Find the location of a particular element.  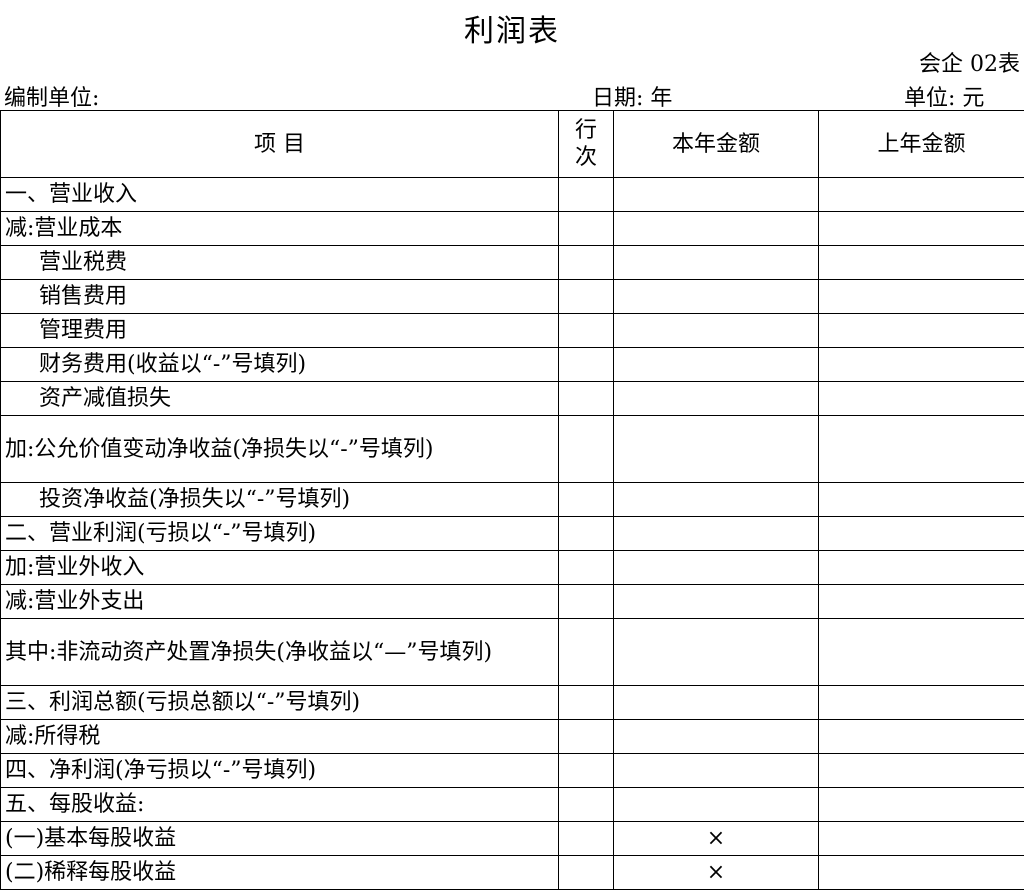

table-row: 投资净收益(净损失以“-”号填列) is located at coordinates (512, 499).